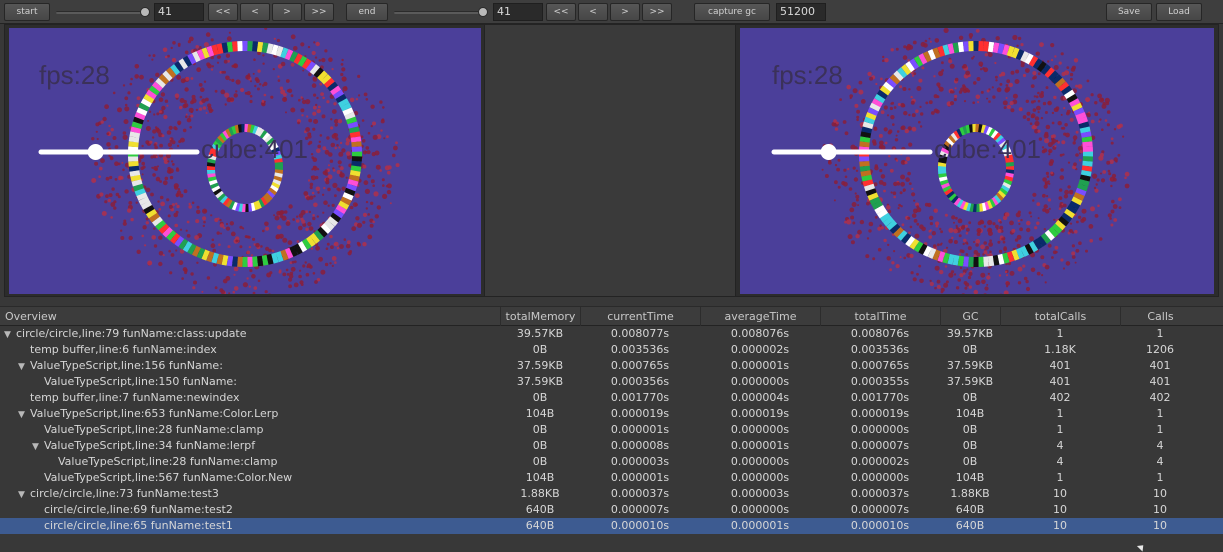 This screenshot has height=552, width=1223. I want to click on end-next-button: >, so click(625, 12).